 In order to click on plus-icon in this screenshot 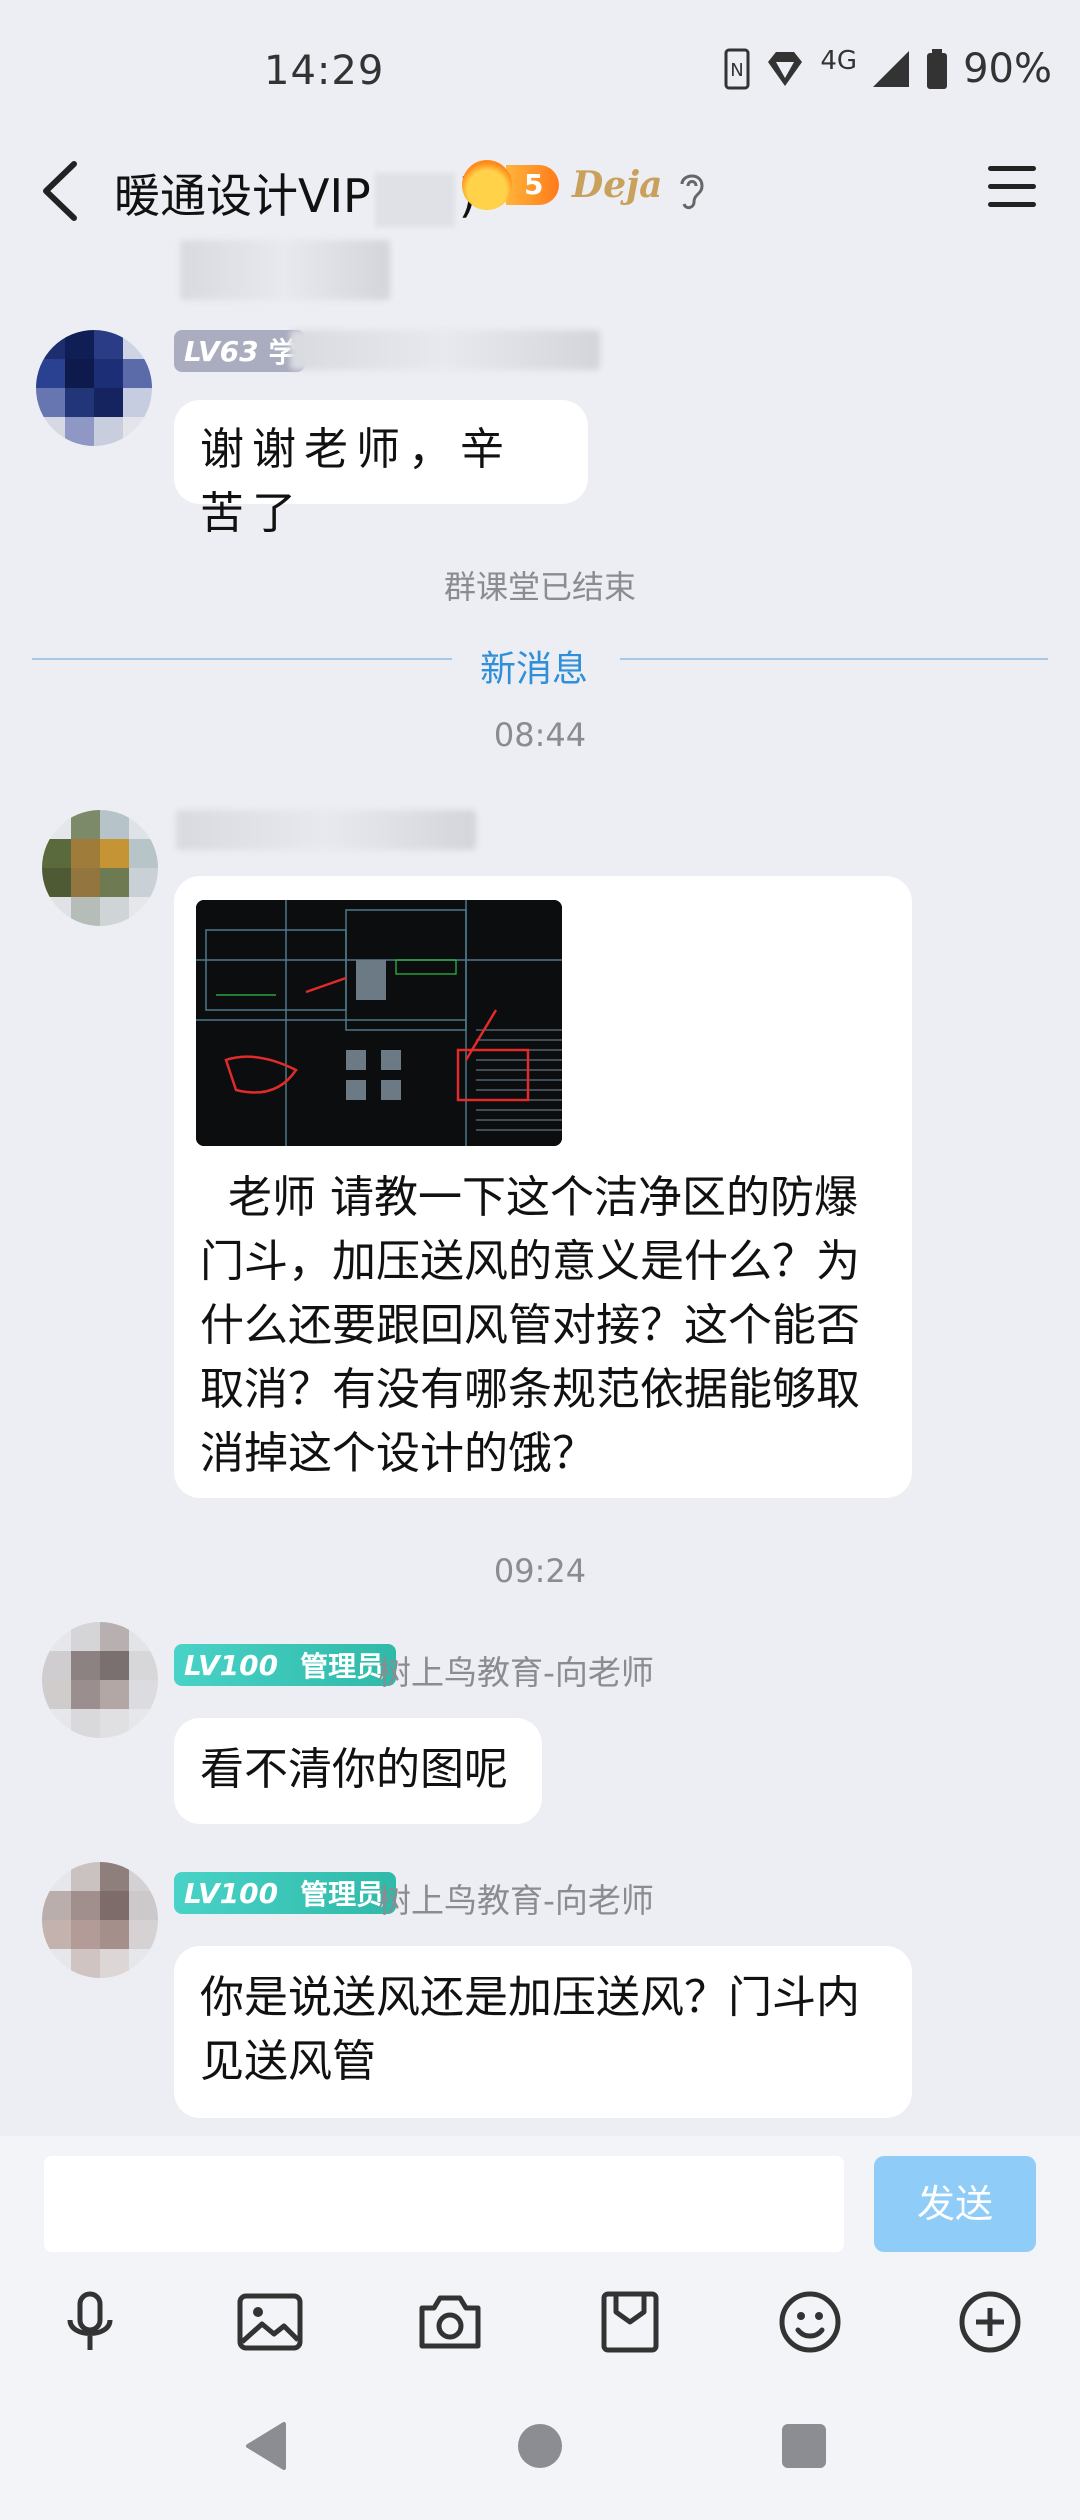, I will do `click(990, 2322)`.